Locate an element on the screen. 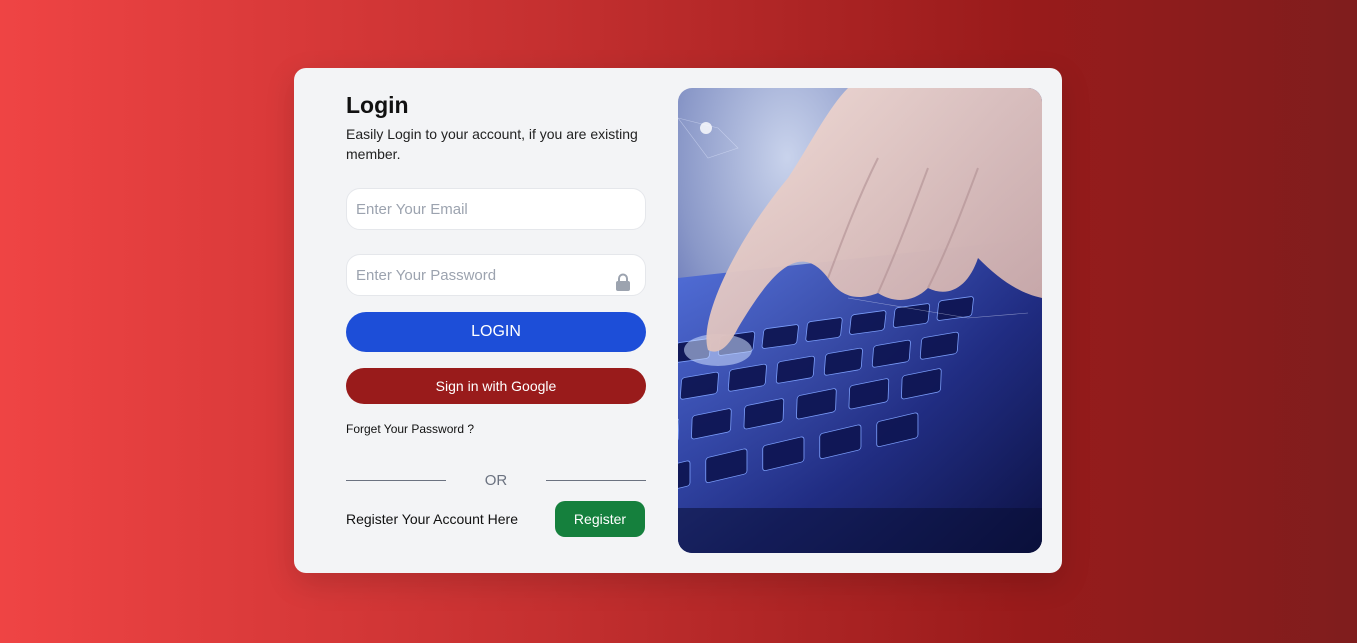 The image size is (1357, 643). register-button: Register is located at coordinates (600, 519).